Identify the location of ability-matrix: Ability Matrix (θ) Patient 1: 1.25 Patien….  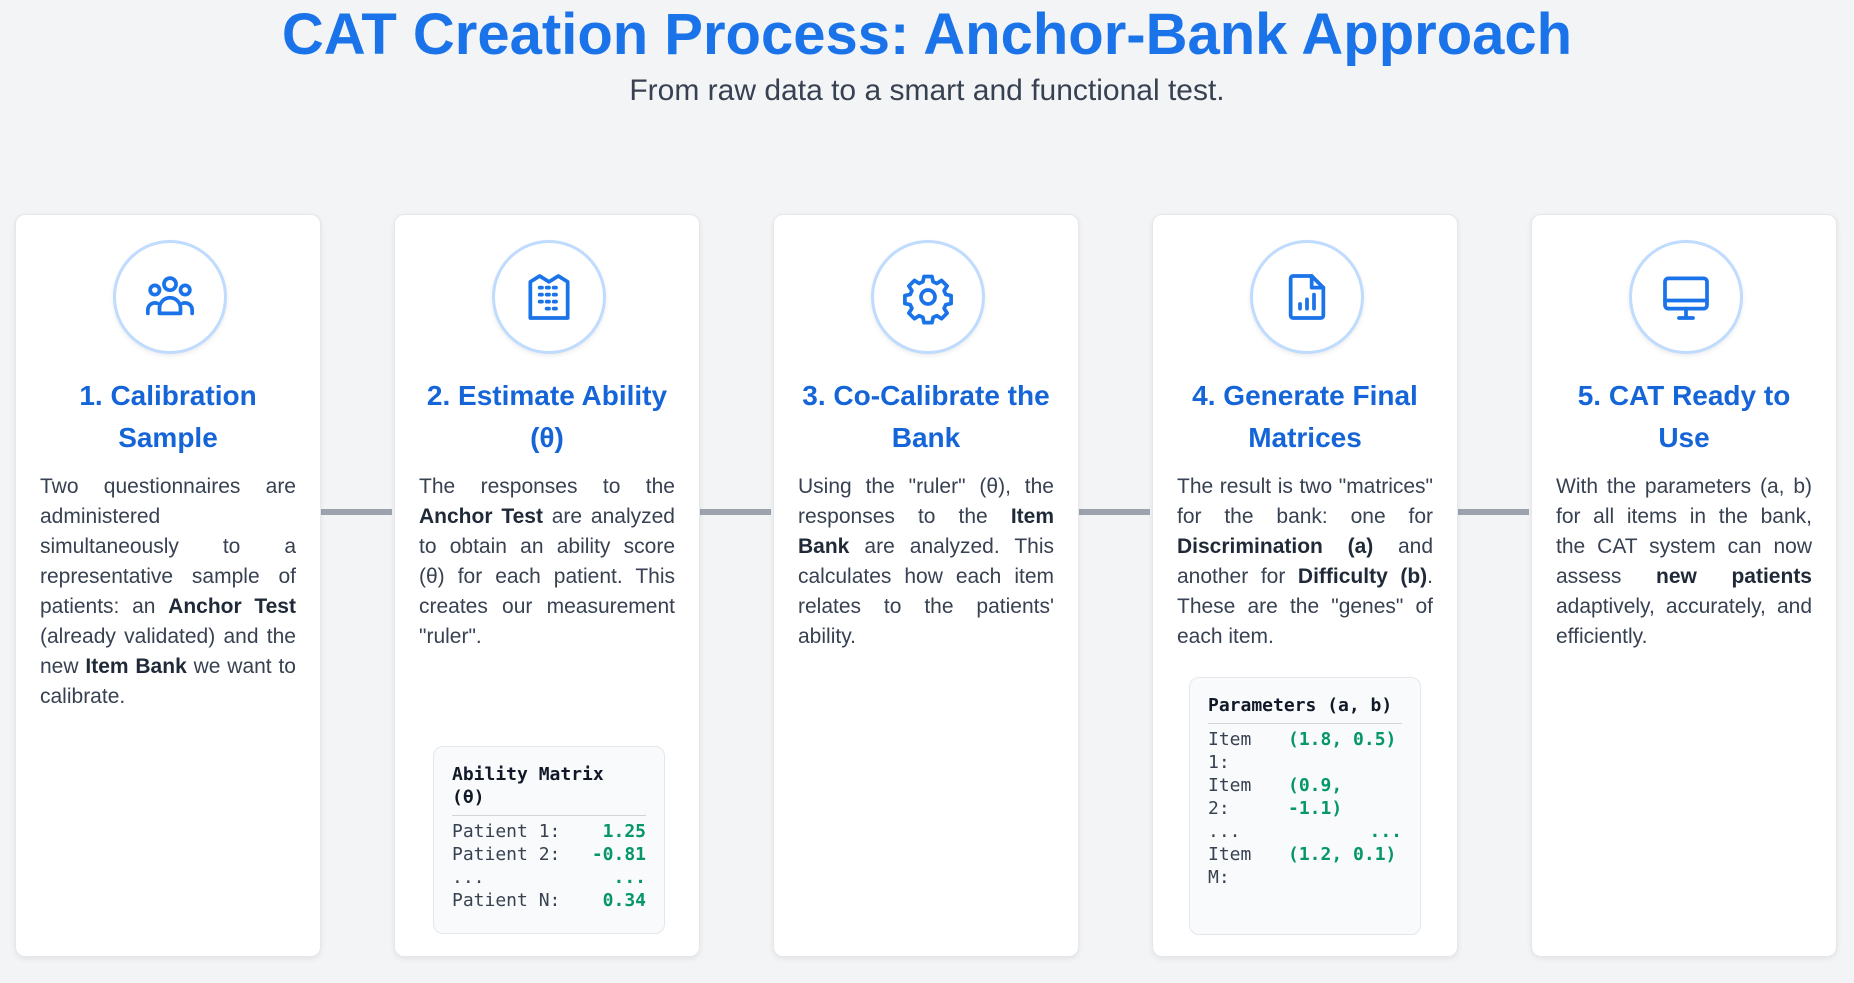
(549, 840).